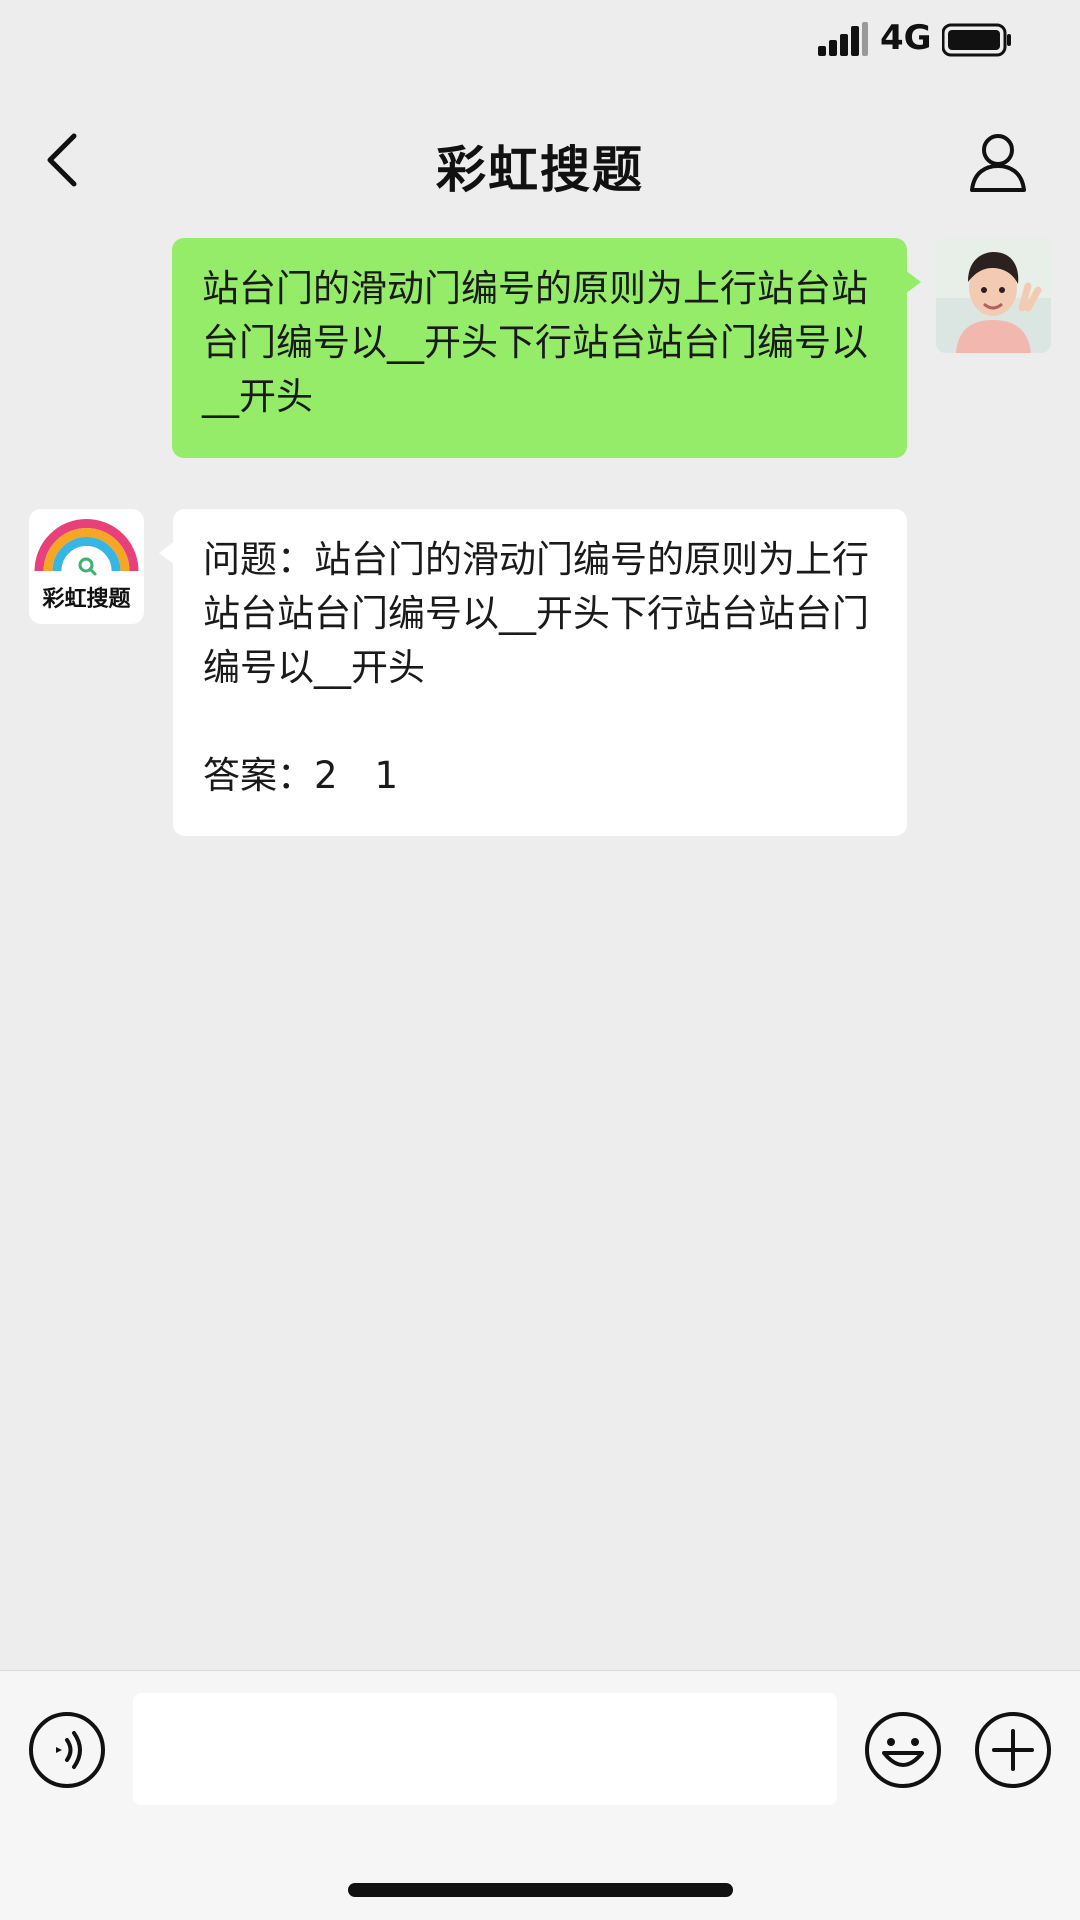 The image size is (1080, 1920). Describe the element at coordinates (540, 1890) in the screenshot. I see `home-indicator` at that location.